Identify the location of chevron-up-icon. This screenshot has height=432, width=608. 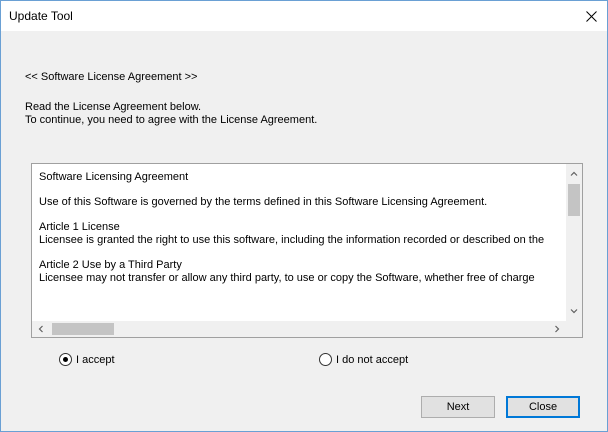
(574, 173).